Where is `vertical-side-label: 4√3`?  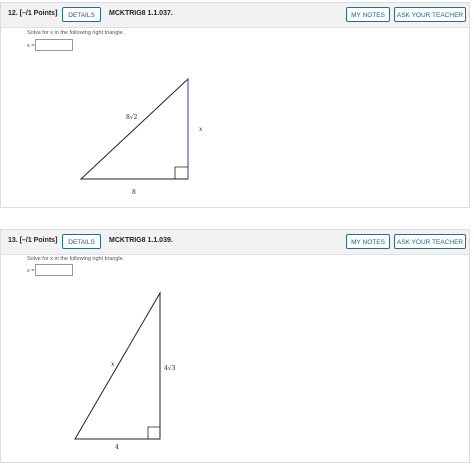
vertical-side-label: 4√3 is located at coordinates (170, 368).